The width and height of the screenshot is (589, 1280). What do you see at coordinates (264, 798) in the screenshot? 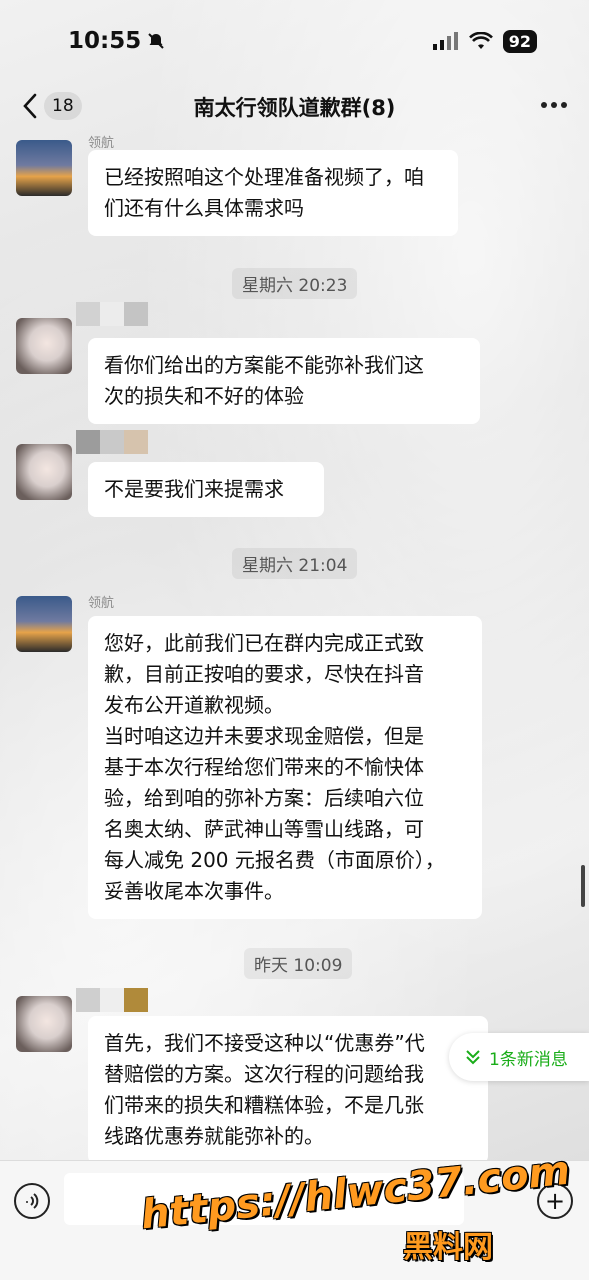
I see `message-line: 验，给到咱的弥补方案：后续咱六位` at bounding box center [264, 798].